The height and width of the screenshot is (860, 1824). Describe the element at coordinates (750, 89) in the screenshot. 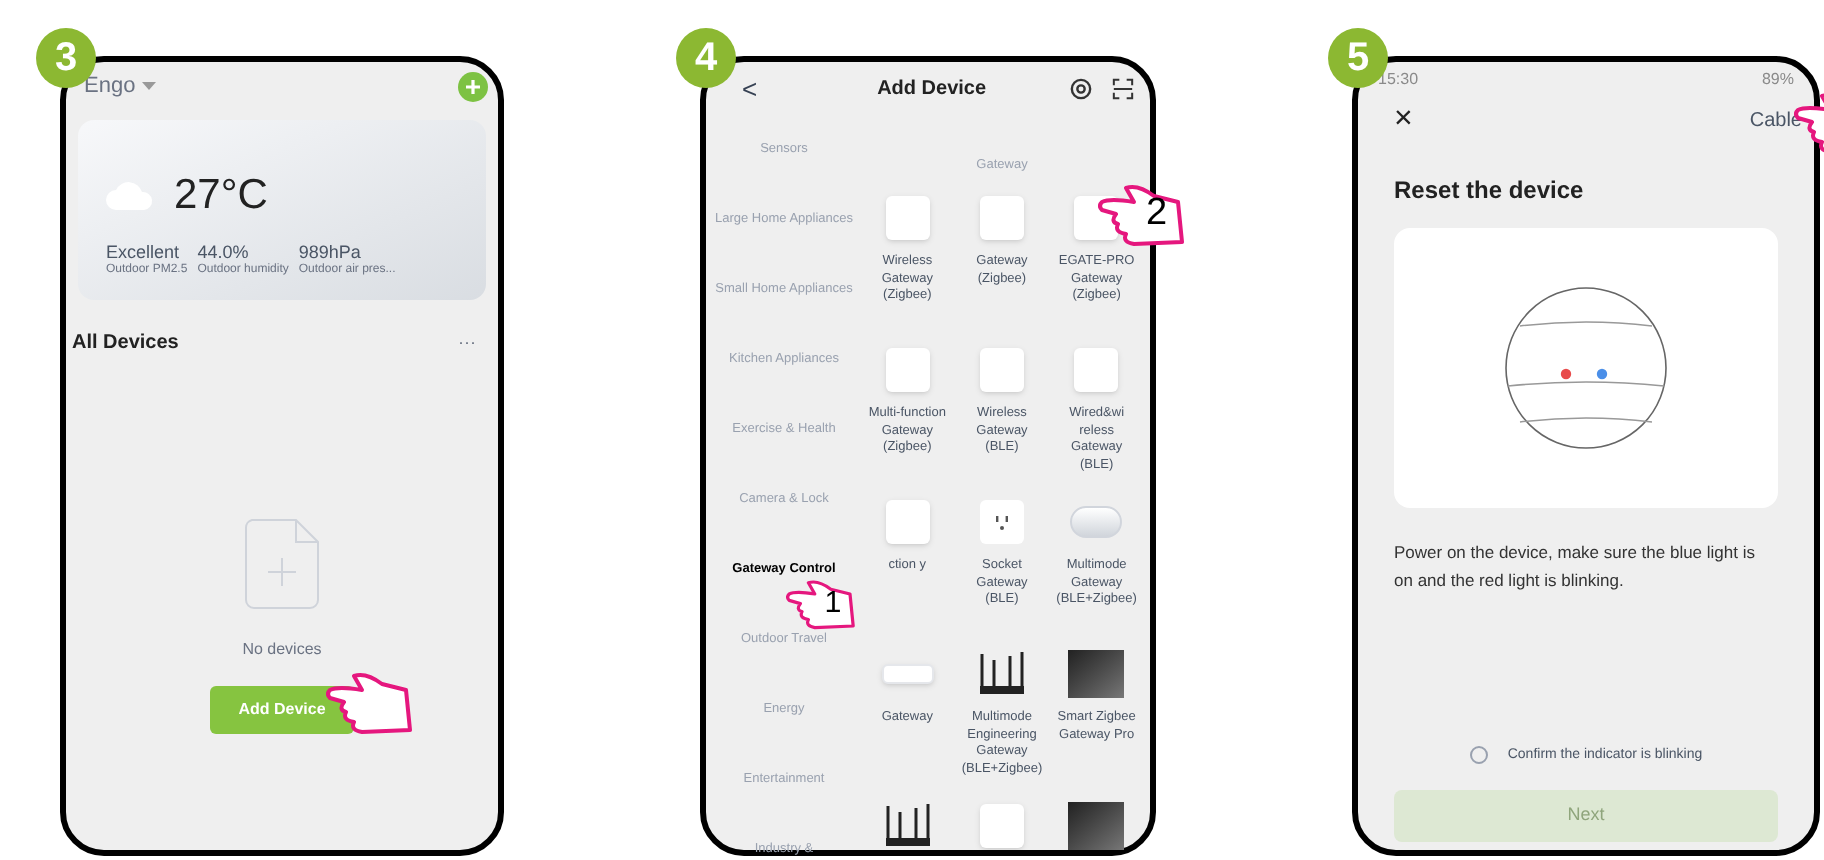

I see `back-button: <` at that location.